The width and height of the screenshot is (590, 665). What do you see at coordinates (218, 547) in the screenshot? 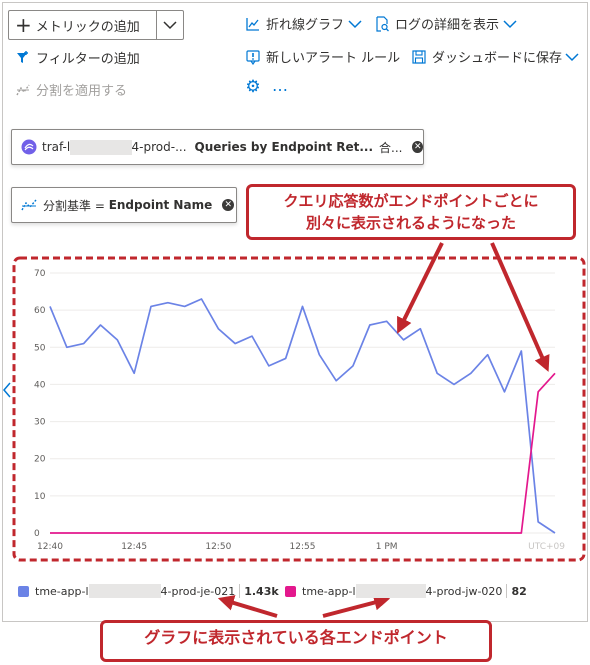
I see `x-tick-label: 12:50` at bounding box center [218, 547].